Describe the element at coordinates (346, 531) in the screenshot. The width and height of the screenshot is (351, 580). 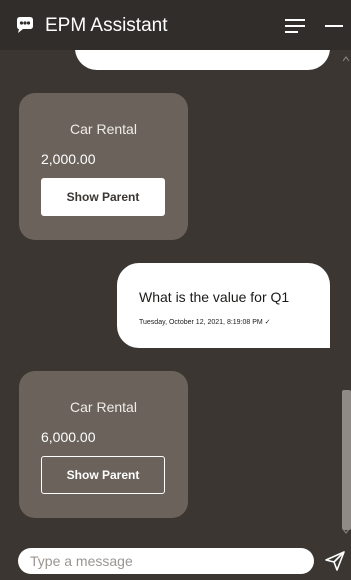
I see `scroll-down-arrow-icon` at that location.